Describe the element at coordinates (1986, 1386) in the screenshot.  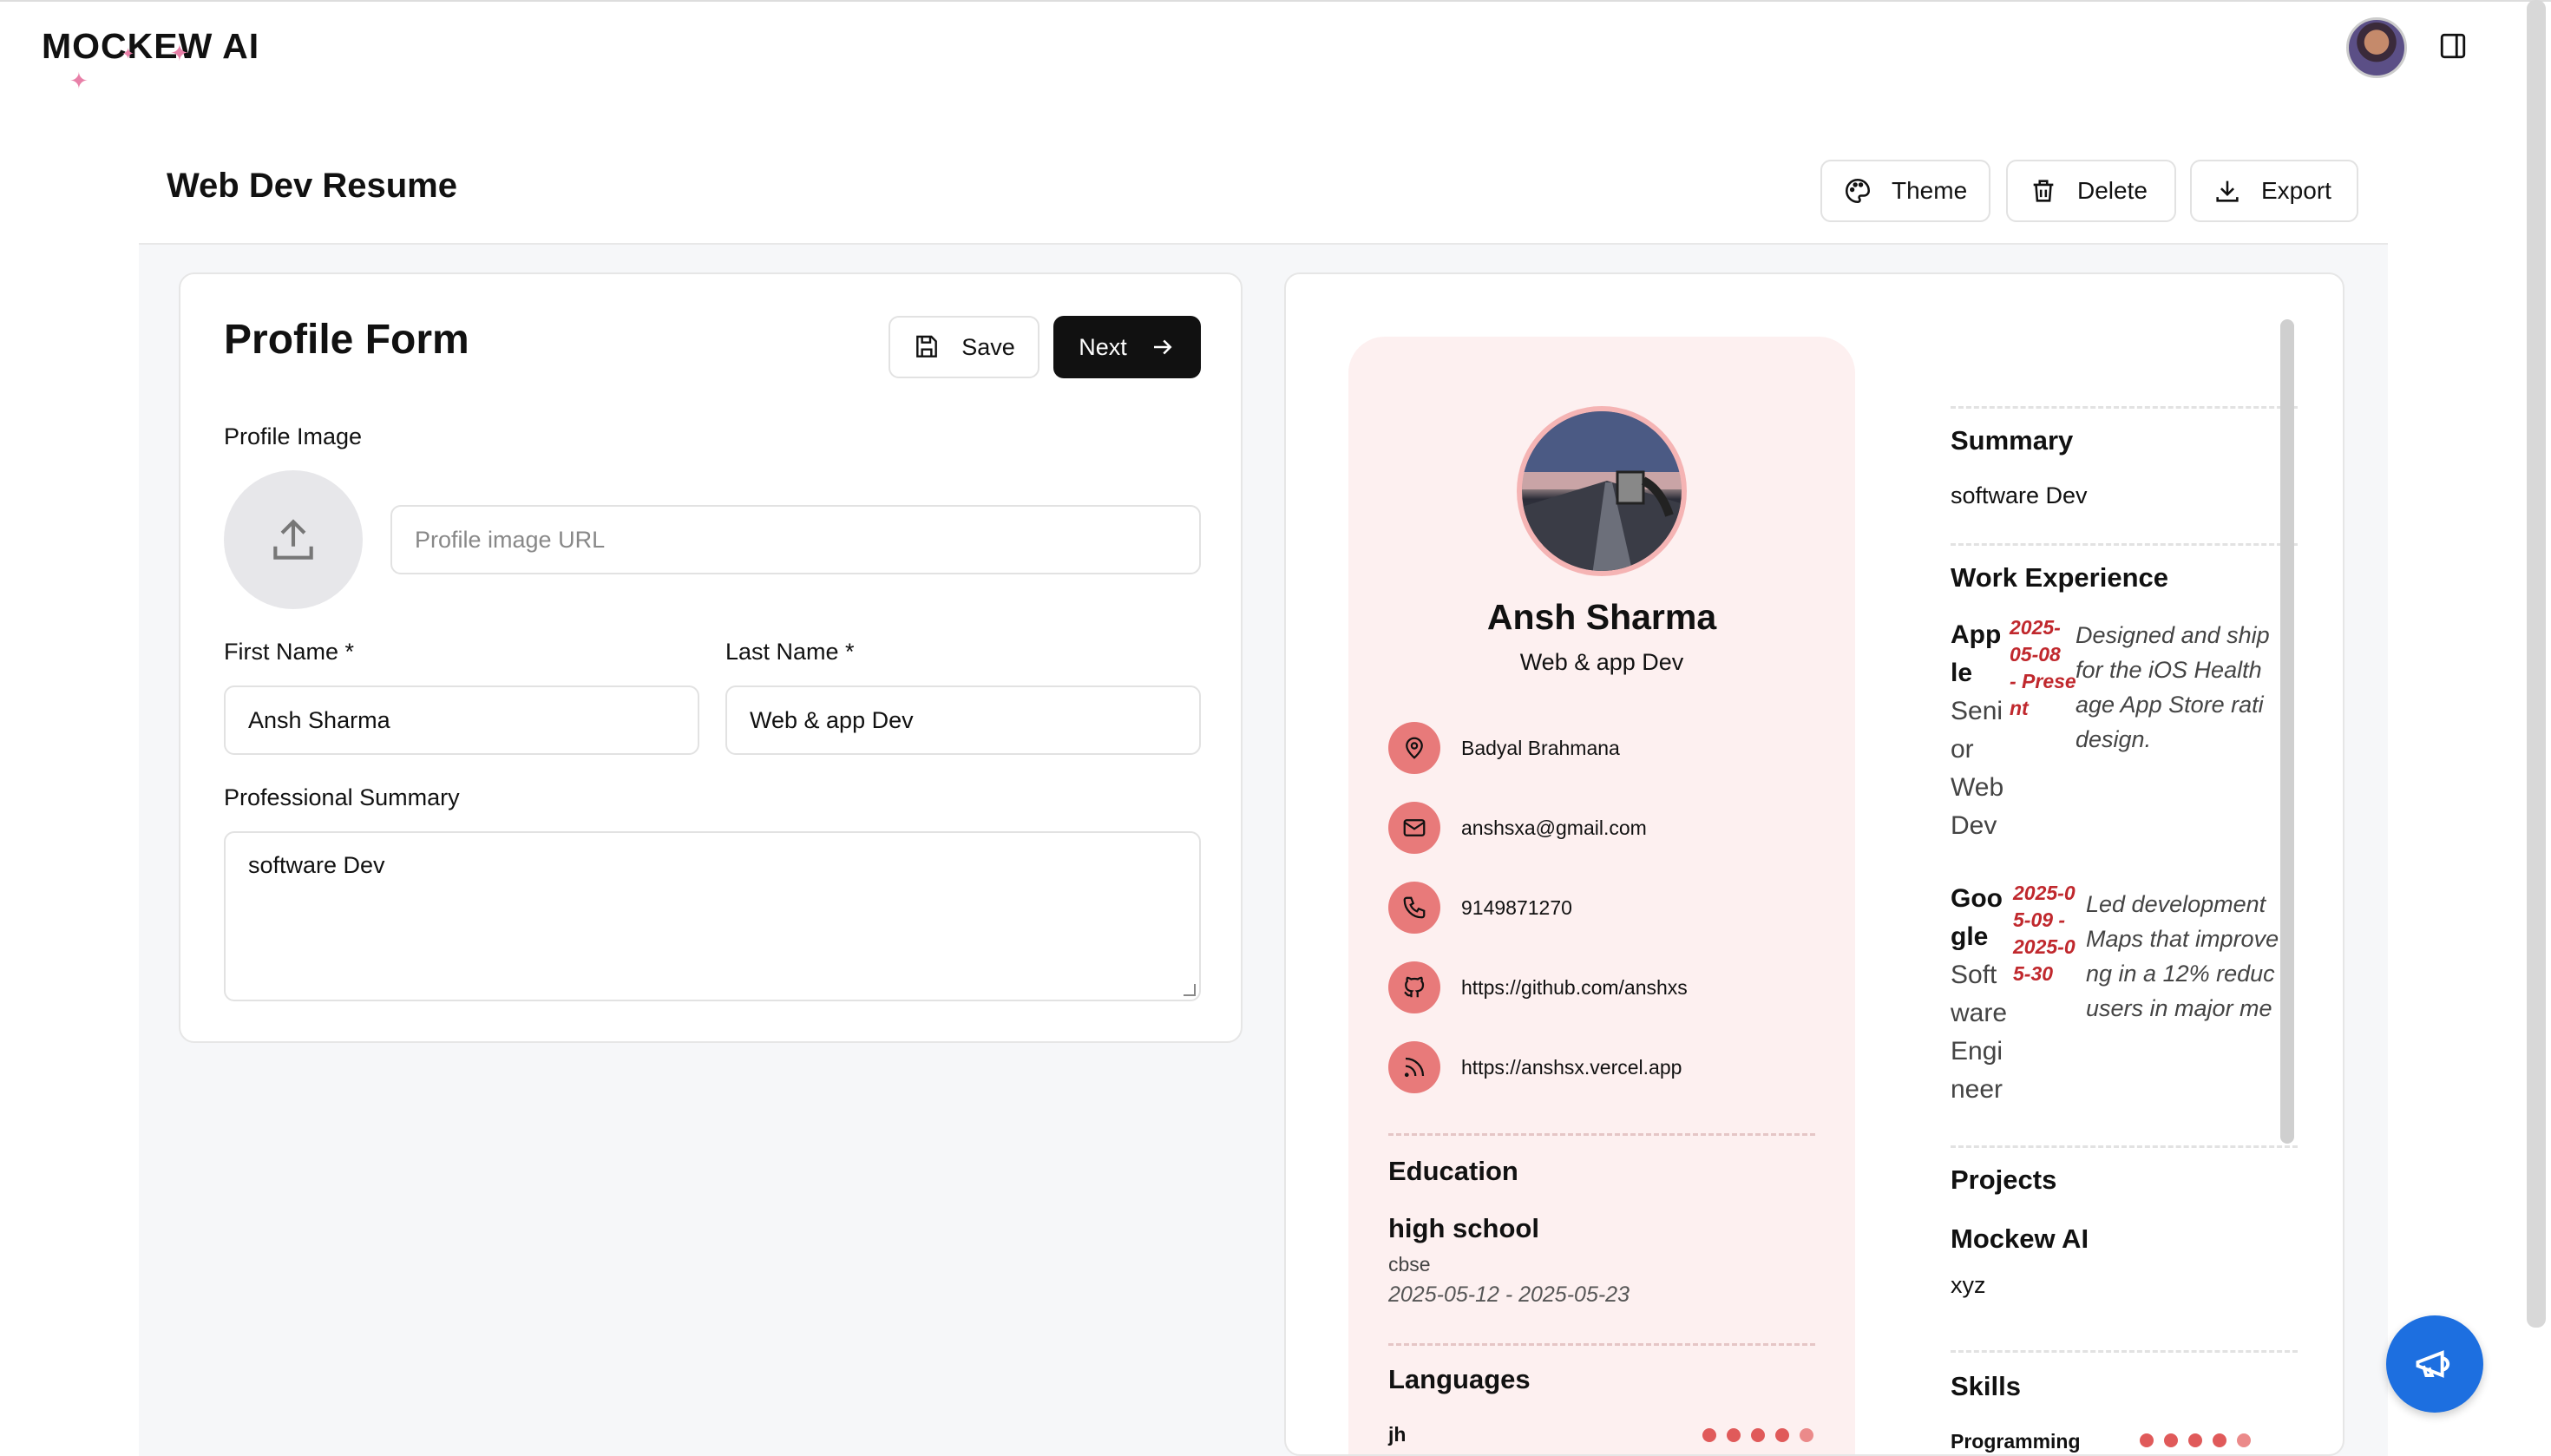
I see `skills-heading: Skills` at that location.